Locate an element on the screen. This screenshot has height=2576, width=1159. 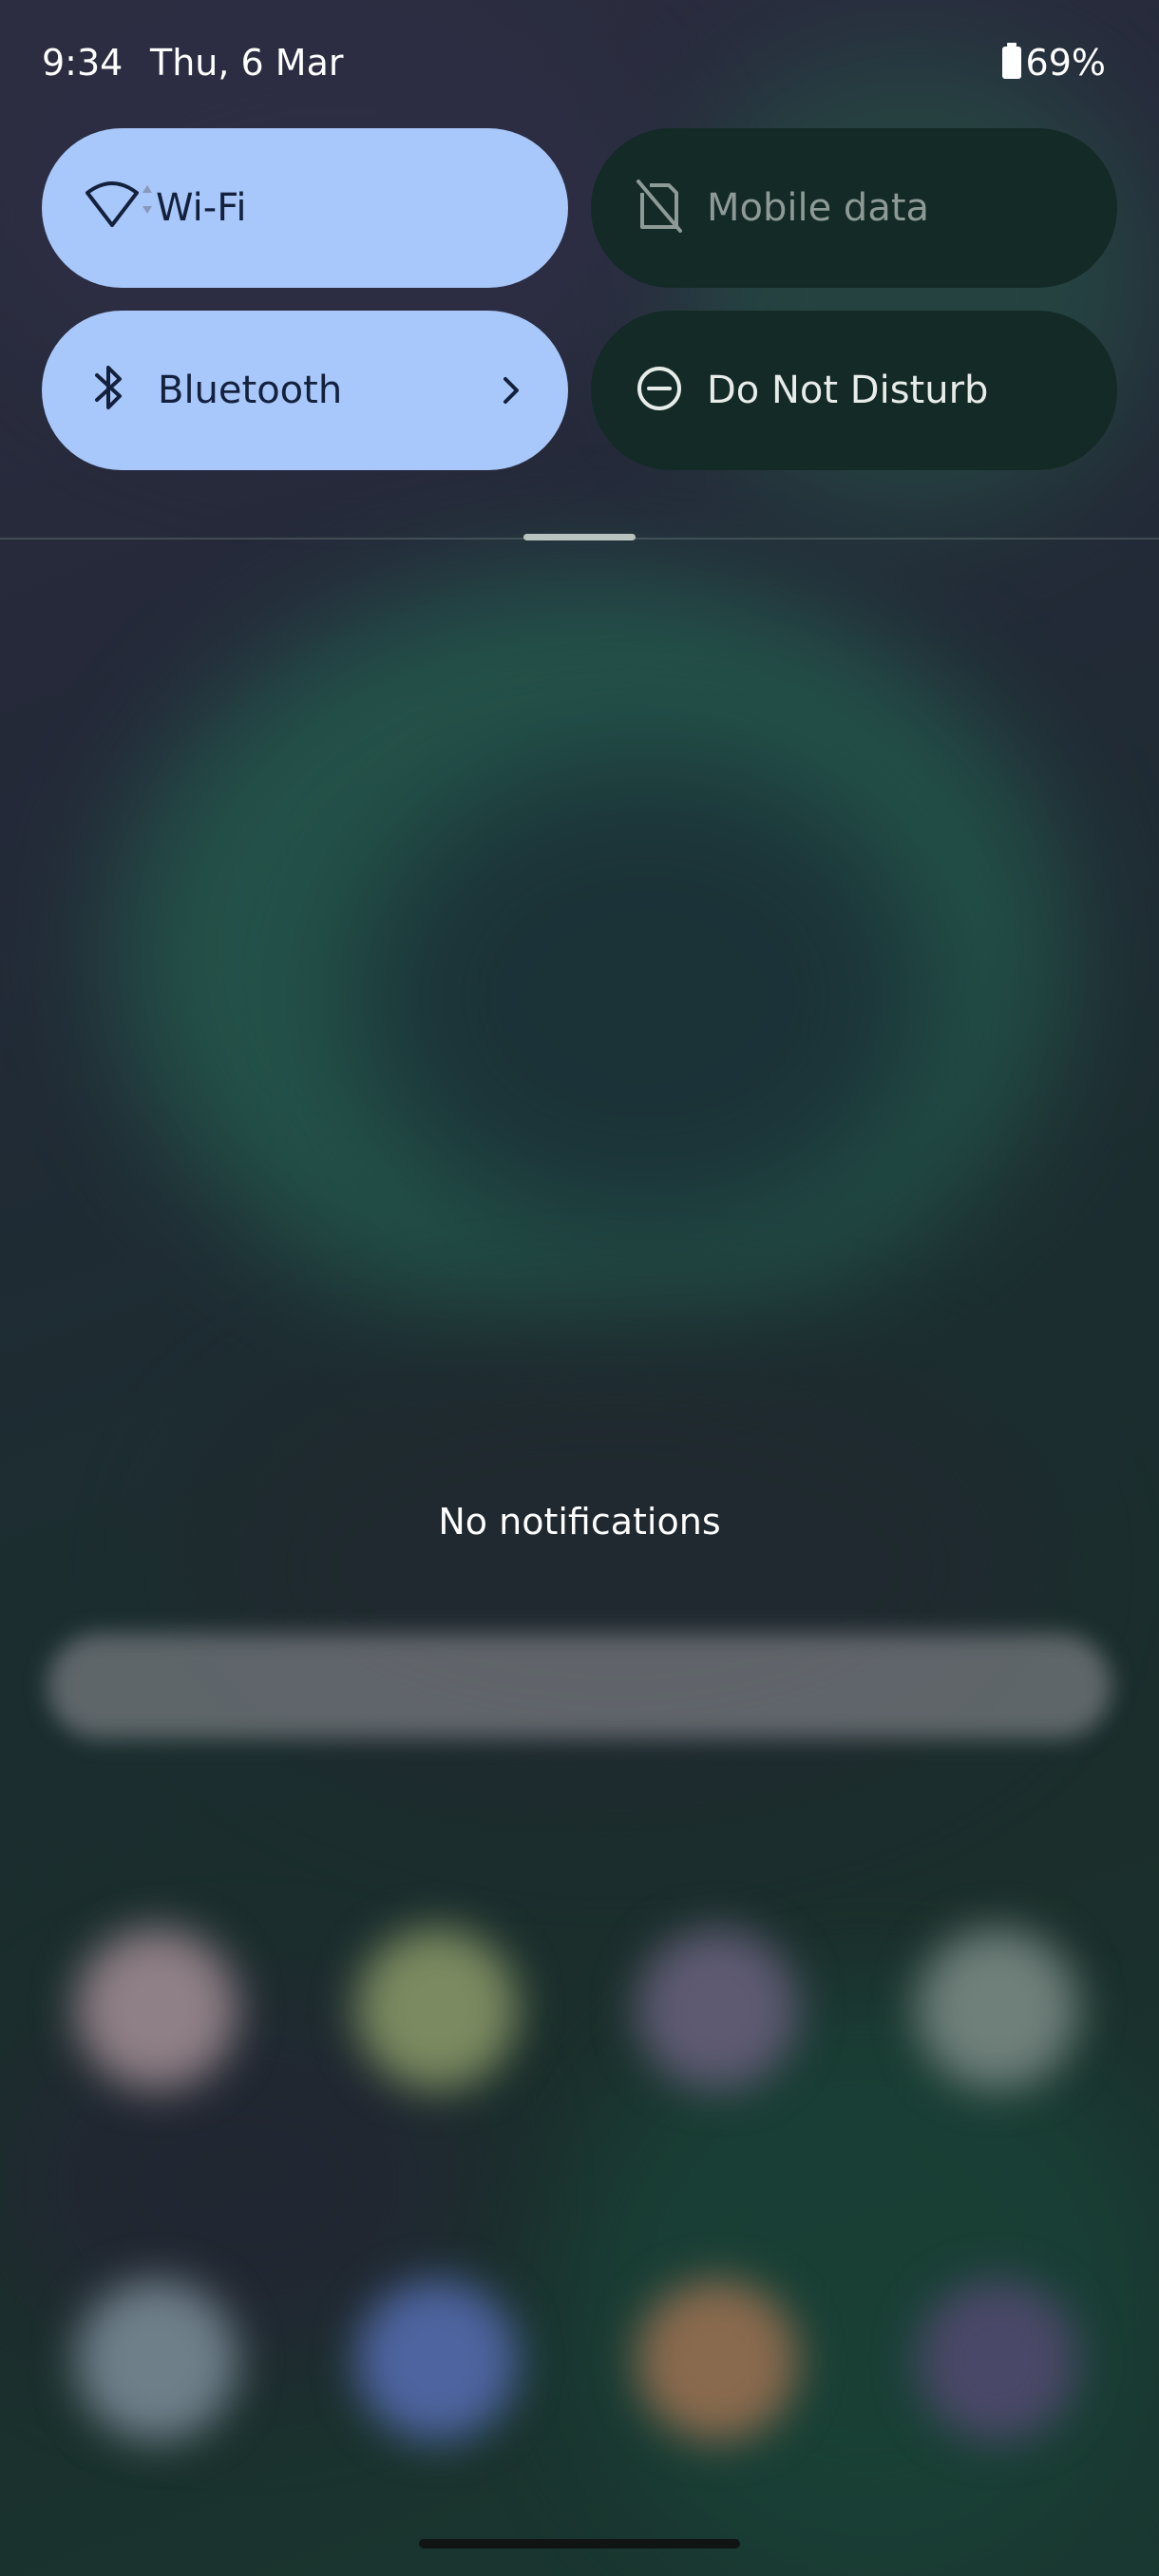
battery-icon is located at coordinates (1011, 63).